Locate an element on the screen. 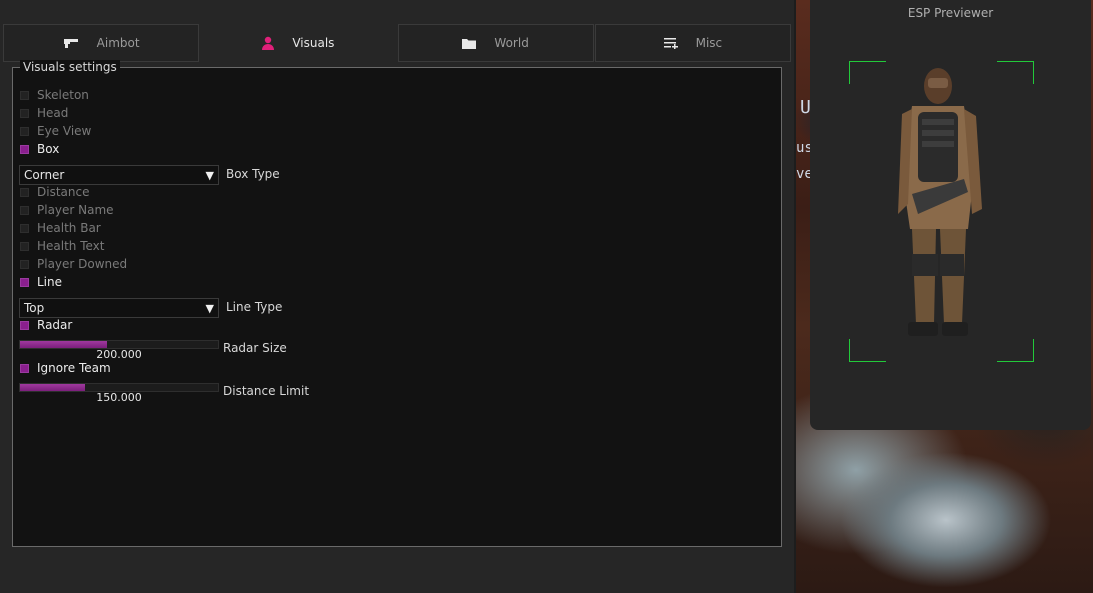 The width and height of the screenshot is (1093, 593). skeleton-option: Skeleton is located at coordinates (54, 95).